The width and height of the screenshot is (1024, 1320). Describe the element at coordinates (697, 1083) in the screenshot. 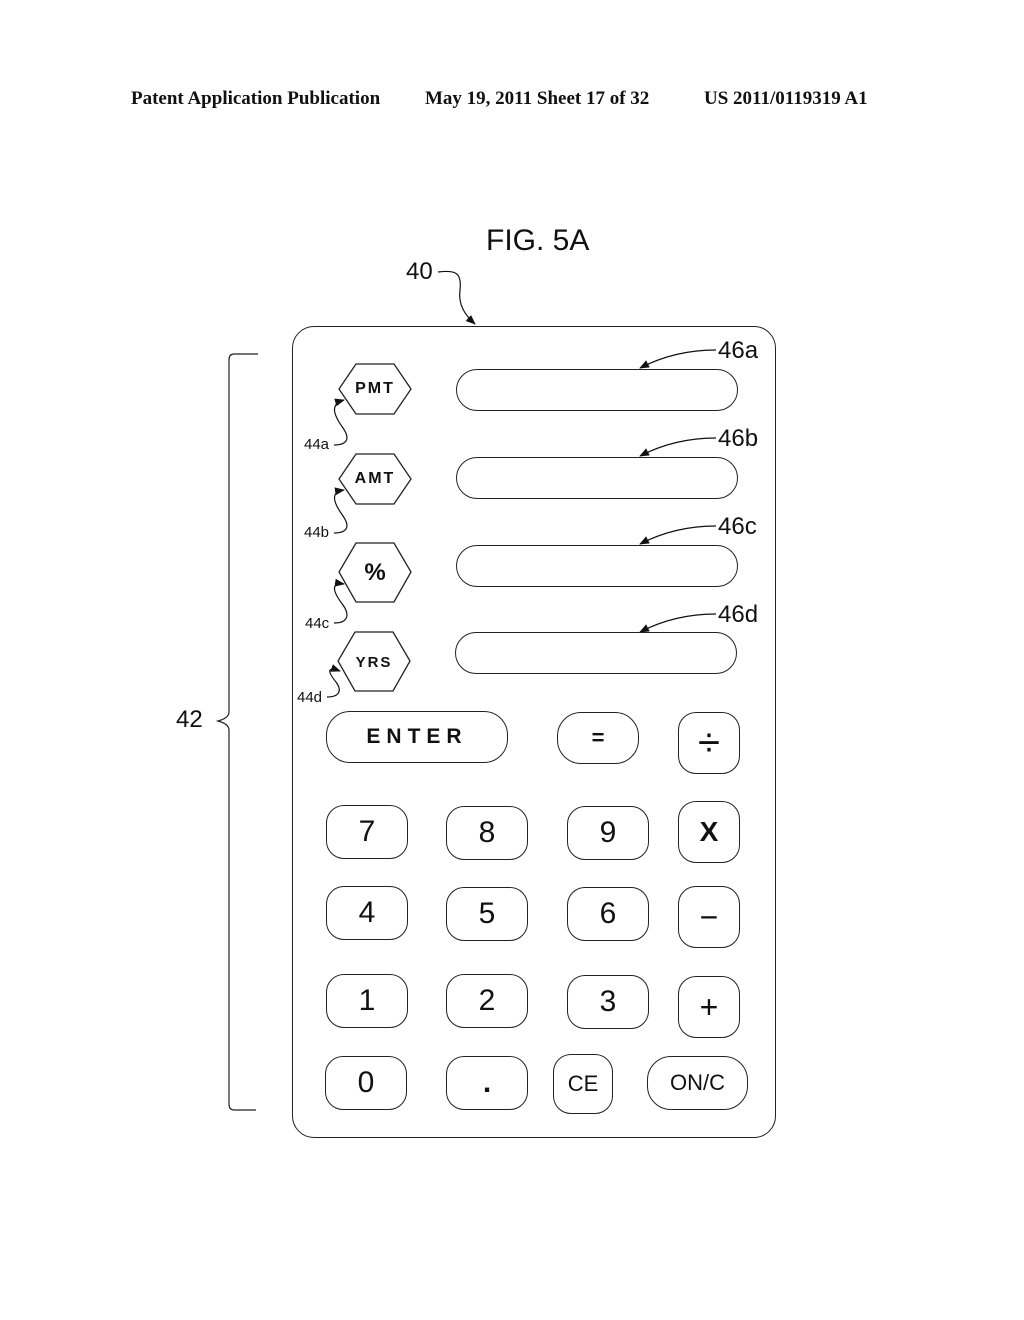

I see `on-clear-key: ON/C` at that location.